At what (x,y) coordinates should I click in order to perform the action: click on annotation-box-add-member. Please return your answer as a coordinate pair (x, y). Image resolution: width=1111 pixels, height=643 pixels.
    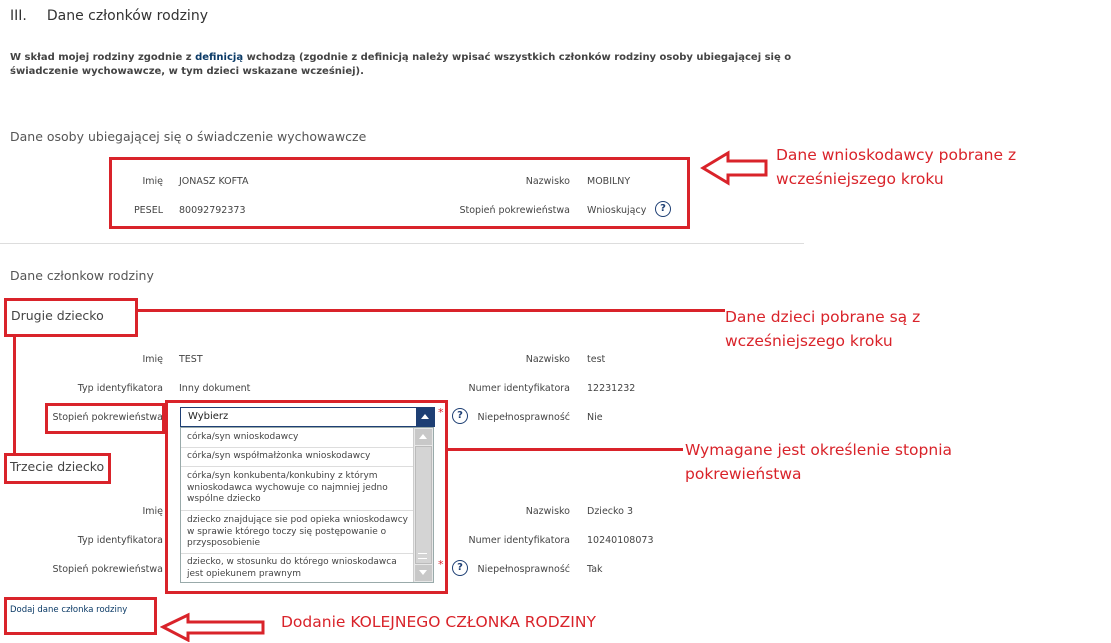
    Looking at the image, I should click on (80, 616).